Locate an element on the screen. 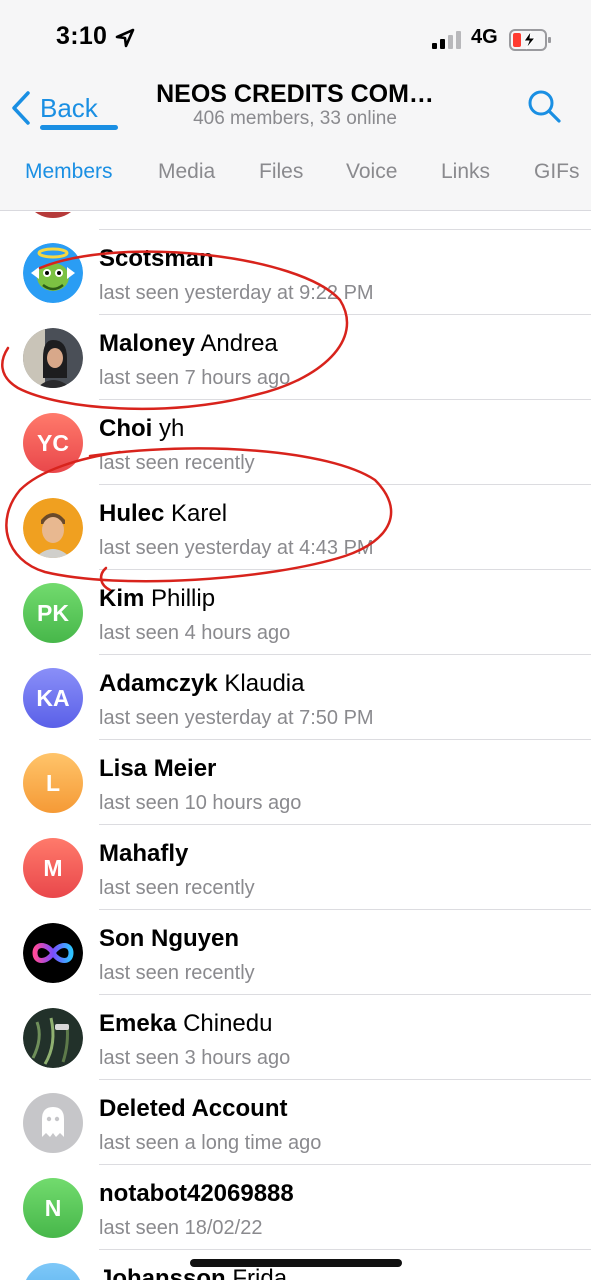 This screenshot has height=1280, width=591. member-status: last seen 4 hours ago is located at coordinates (195, 633).